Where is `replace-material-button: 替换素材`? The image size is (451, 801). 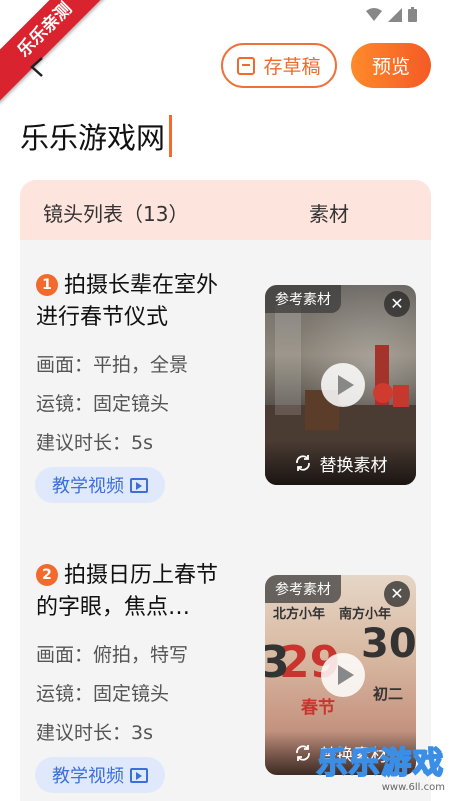 replace-material-button: 替换素材 is located at coordinates (340, 463).